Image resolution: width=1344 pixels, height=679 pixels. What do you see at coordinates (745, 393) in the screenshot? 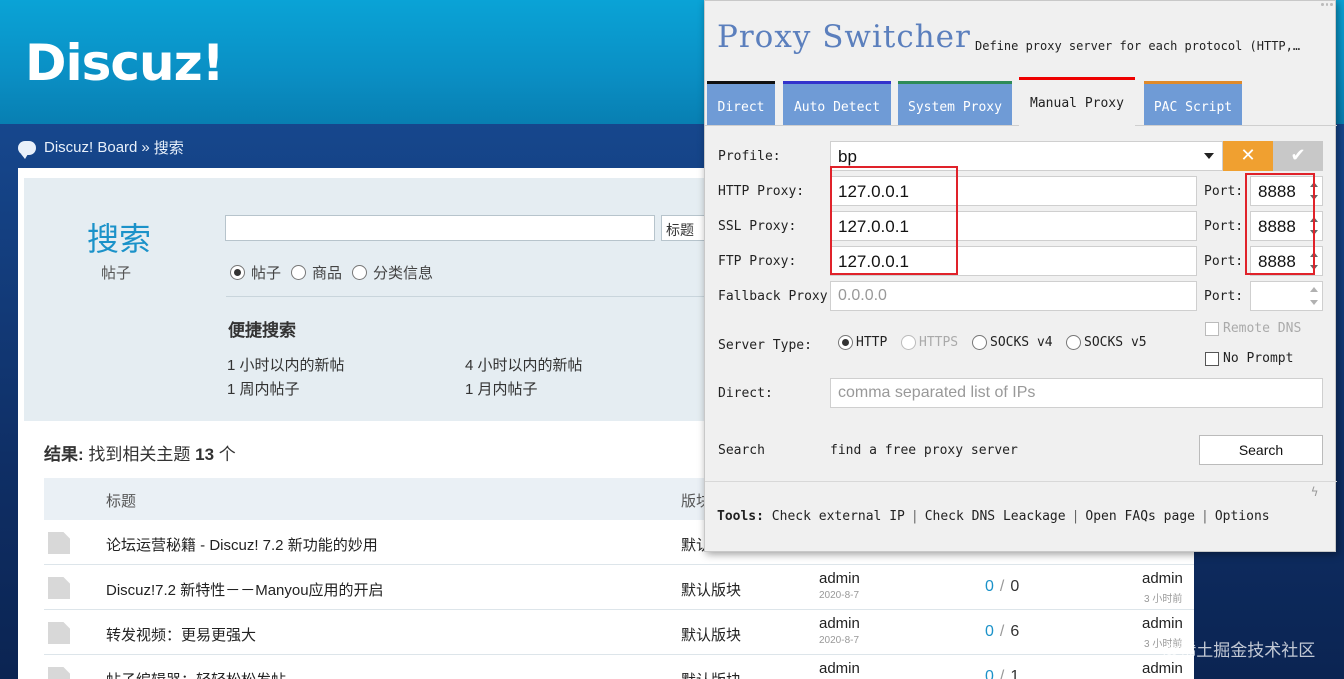
I see `direct-label: Direct:` at bounding box center [745, 393].